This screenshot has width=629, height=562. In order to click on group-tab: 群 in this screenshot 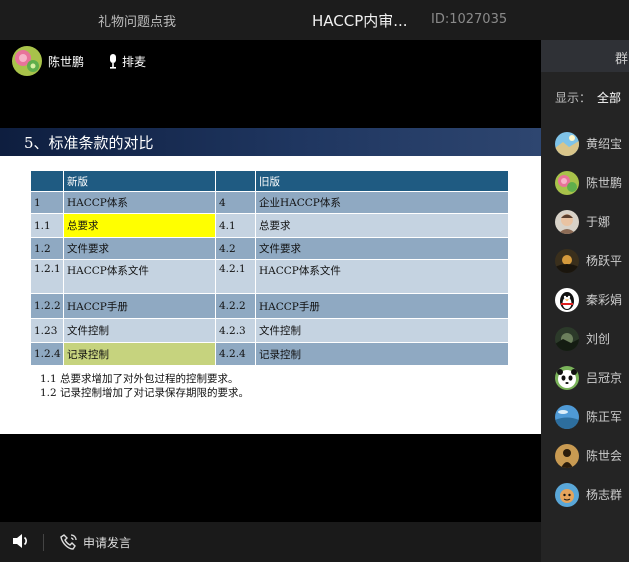, I will do `click(585, 56)`.